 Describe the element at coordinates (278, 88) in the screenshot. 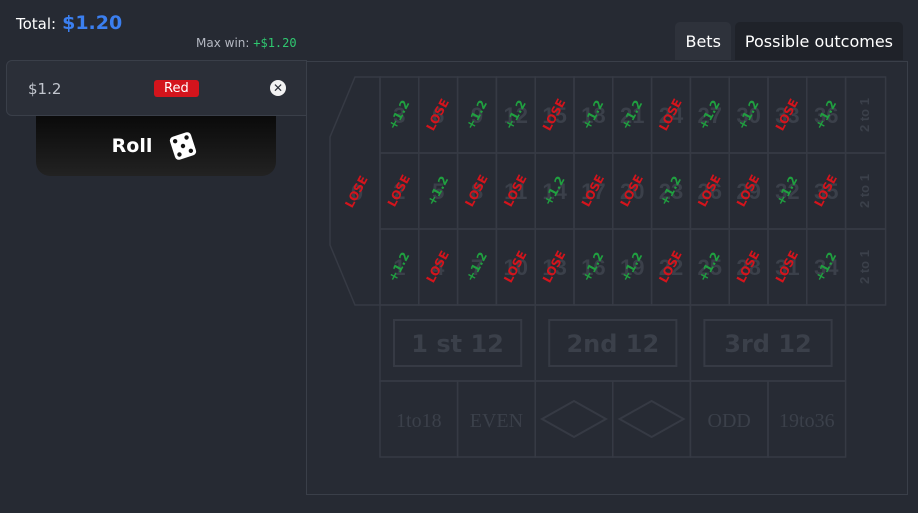

I see `close-circle-icon: ✕` at that location.